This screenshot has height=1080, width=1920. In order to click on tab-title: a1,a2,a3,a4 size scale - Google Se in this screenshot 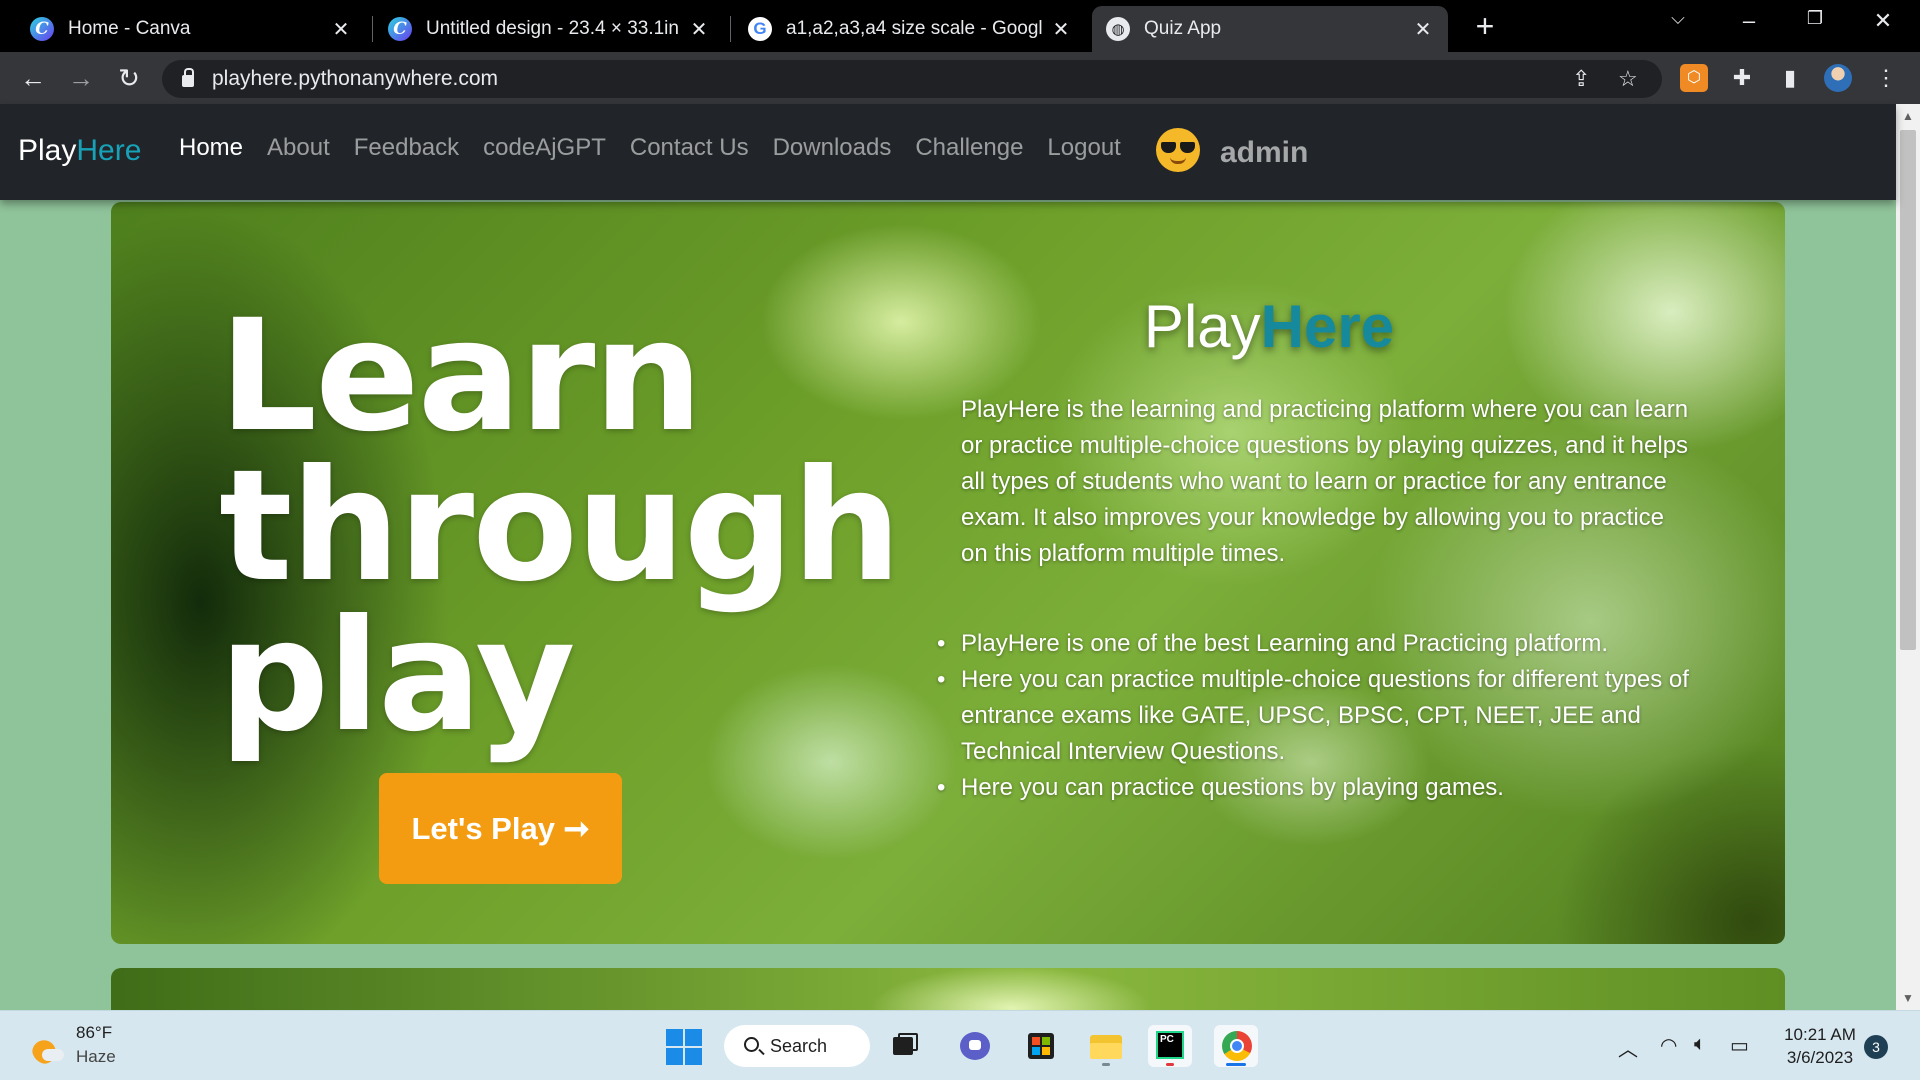, I will do `click(914, 28)`.